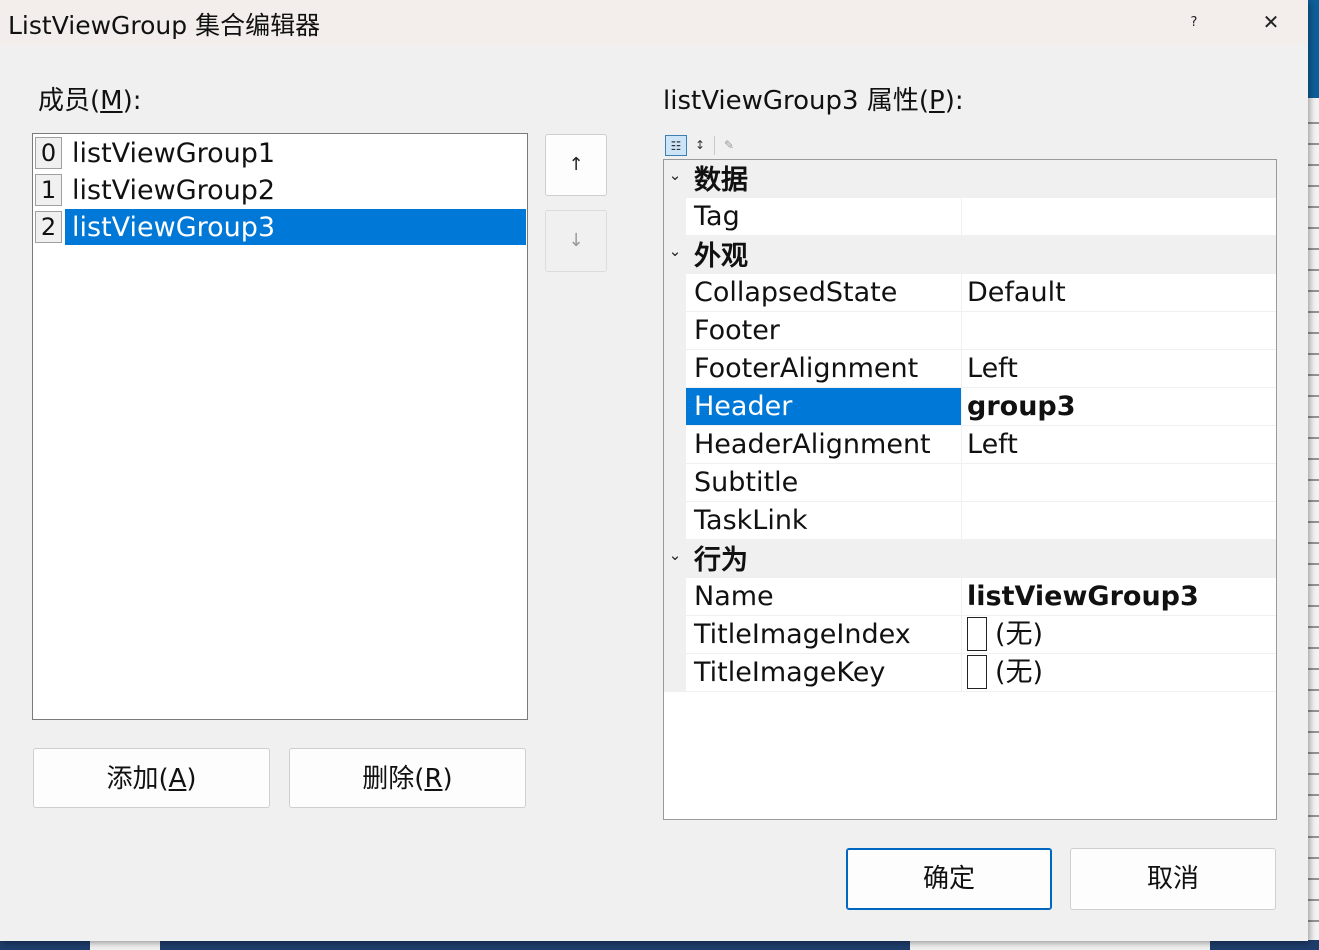 This screenshot has height=950, width=1319. I want to click on categorized-view-icon: ☷, so click(676, 145).